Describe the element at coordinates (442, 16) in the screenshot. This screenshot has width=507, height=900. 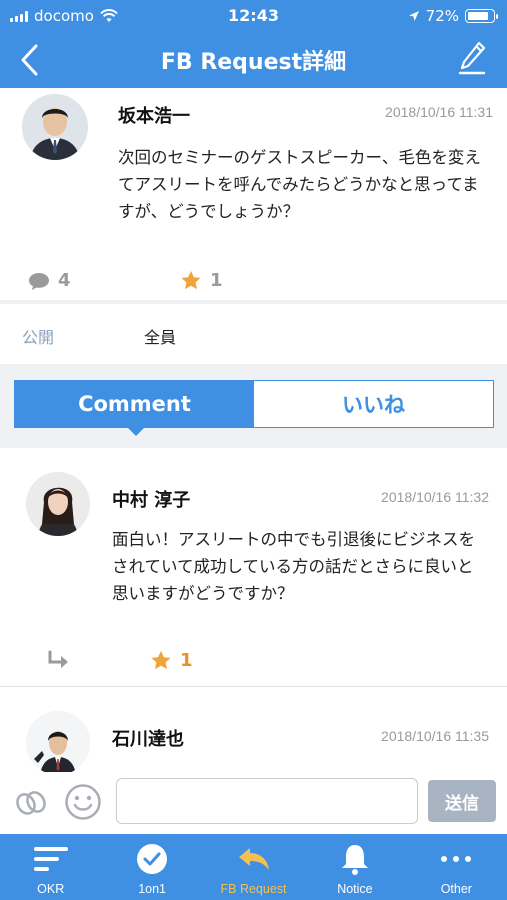
I see `battery-percent: 72%` at that location.